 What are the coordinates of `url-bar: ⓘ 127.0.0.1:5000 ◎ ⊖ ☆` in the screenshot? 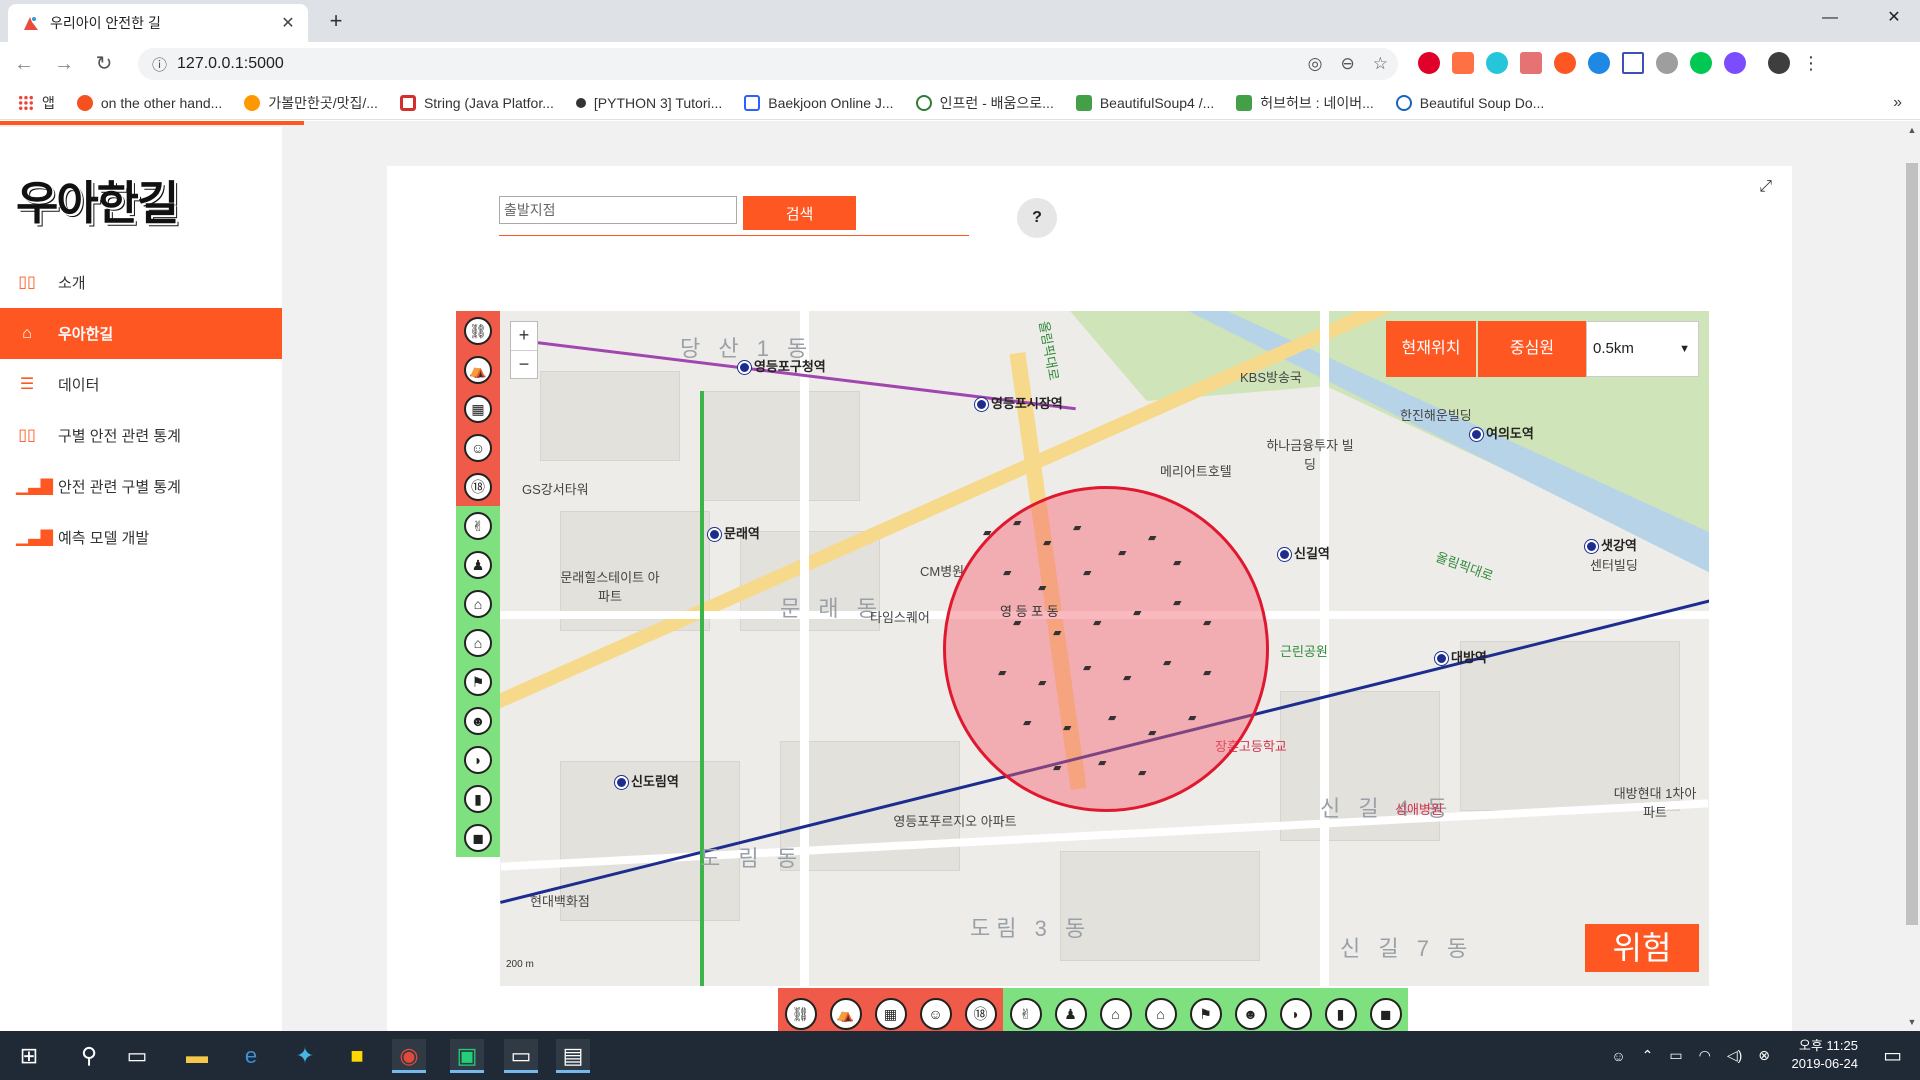 It's located at (768, 64).